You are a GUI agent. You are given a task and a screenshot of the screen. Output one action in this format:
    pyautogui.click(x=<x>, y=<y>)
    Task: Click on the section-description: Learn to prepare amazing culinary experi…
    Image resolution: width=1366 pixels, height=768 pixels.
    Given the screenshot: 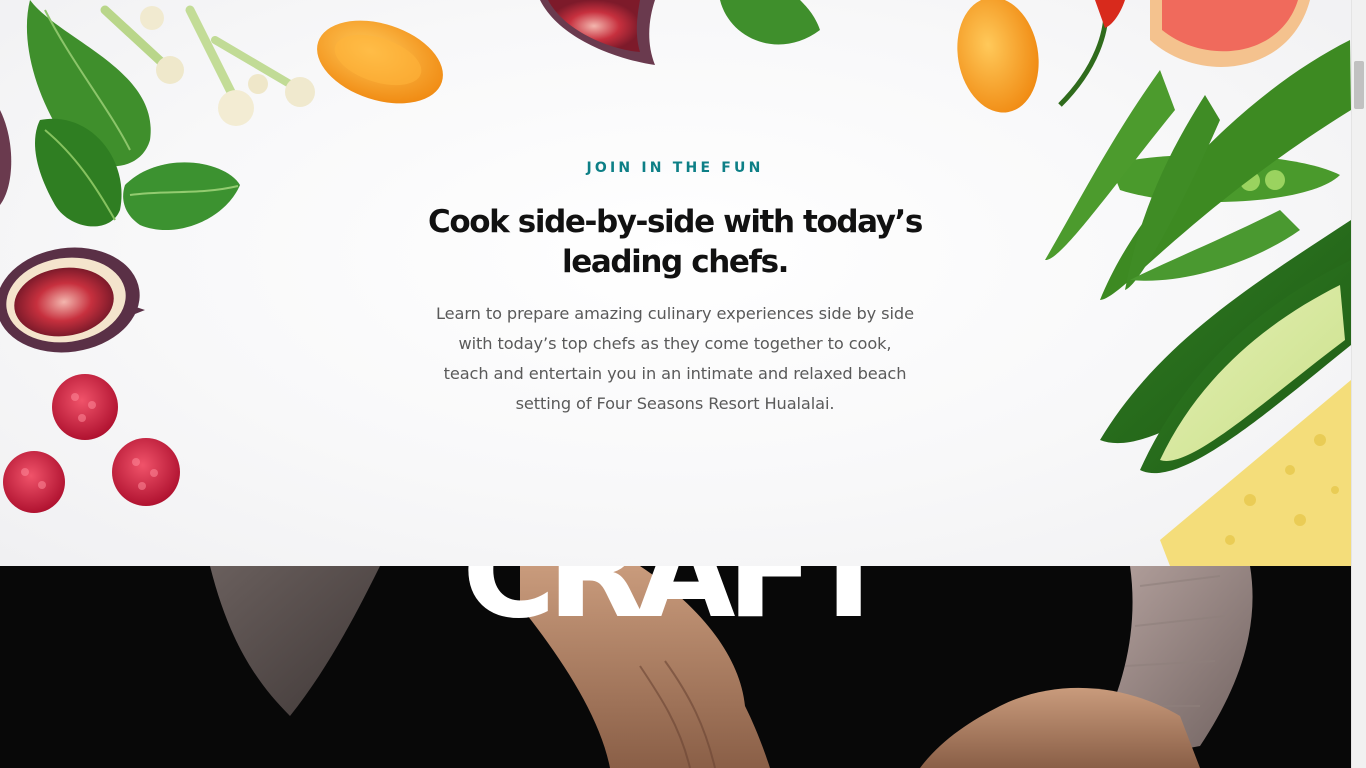 What is the action you would take?
    pyautogui.click(x=675, y=358)
    